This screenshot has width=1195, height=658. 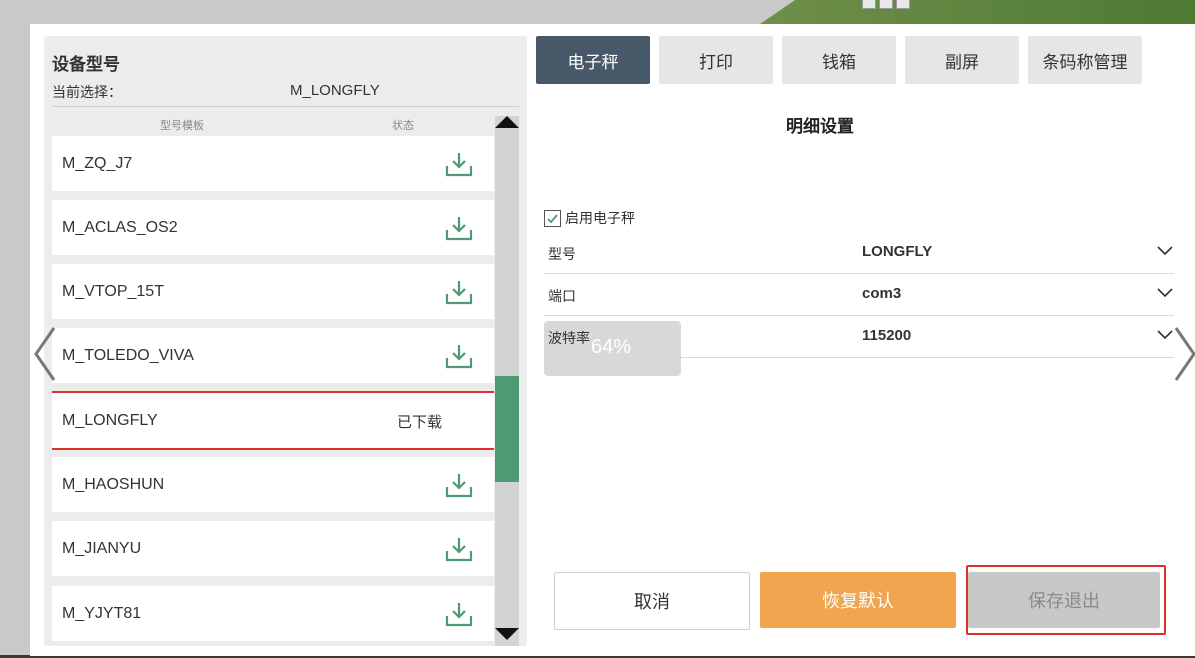 What do you see at coordinates (882, 293) in the screenshot?
I see `field-value: com3` at bounding box center [882, 293].